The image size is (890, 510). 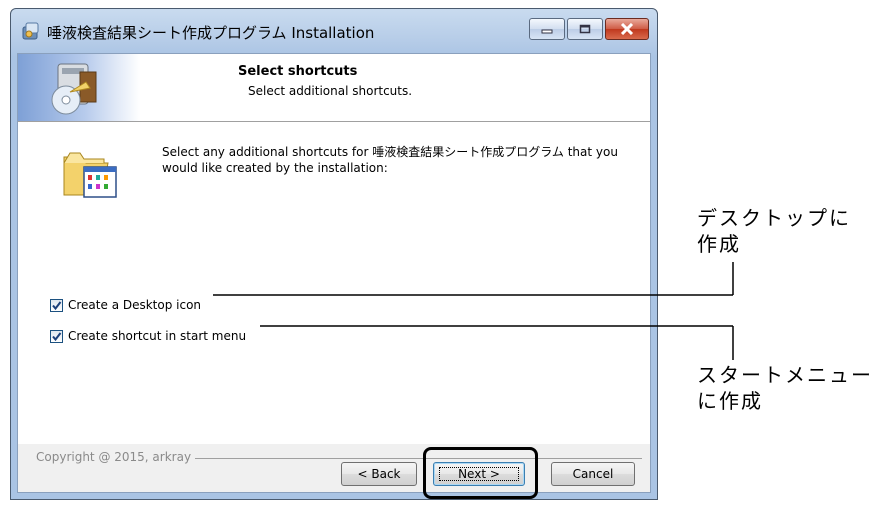 What do you see at coordinates (774, 218) in the screenshot?
I see `desktop-annotation-line1: デスクトップに` at bounding box center [774, 218].